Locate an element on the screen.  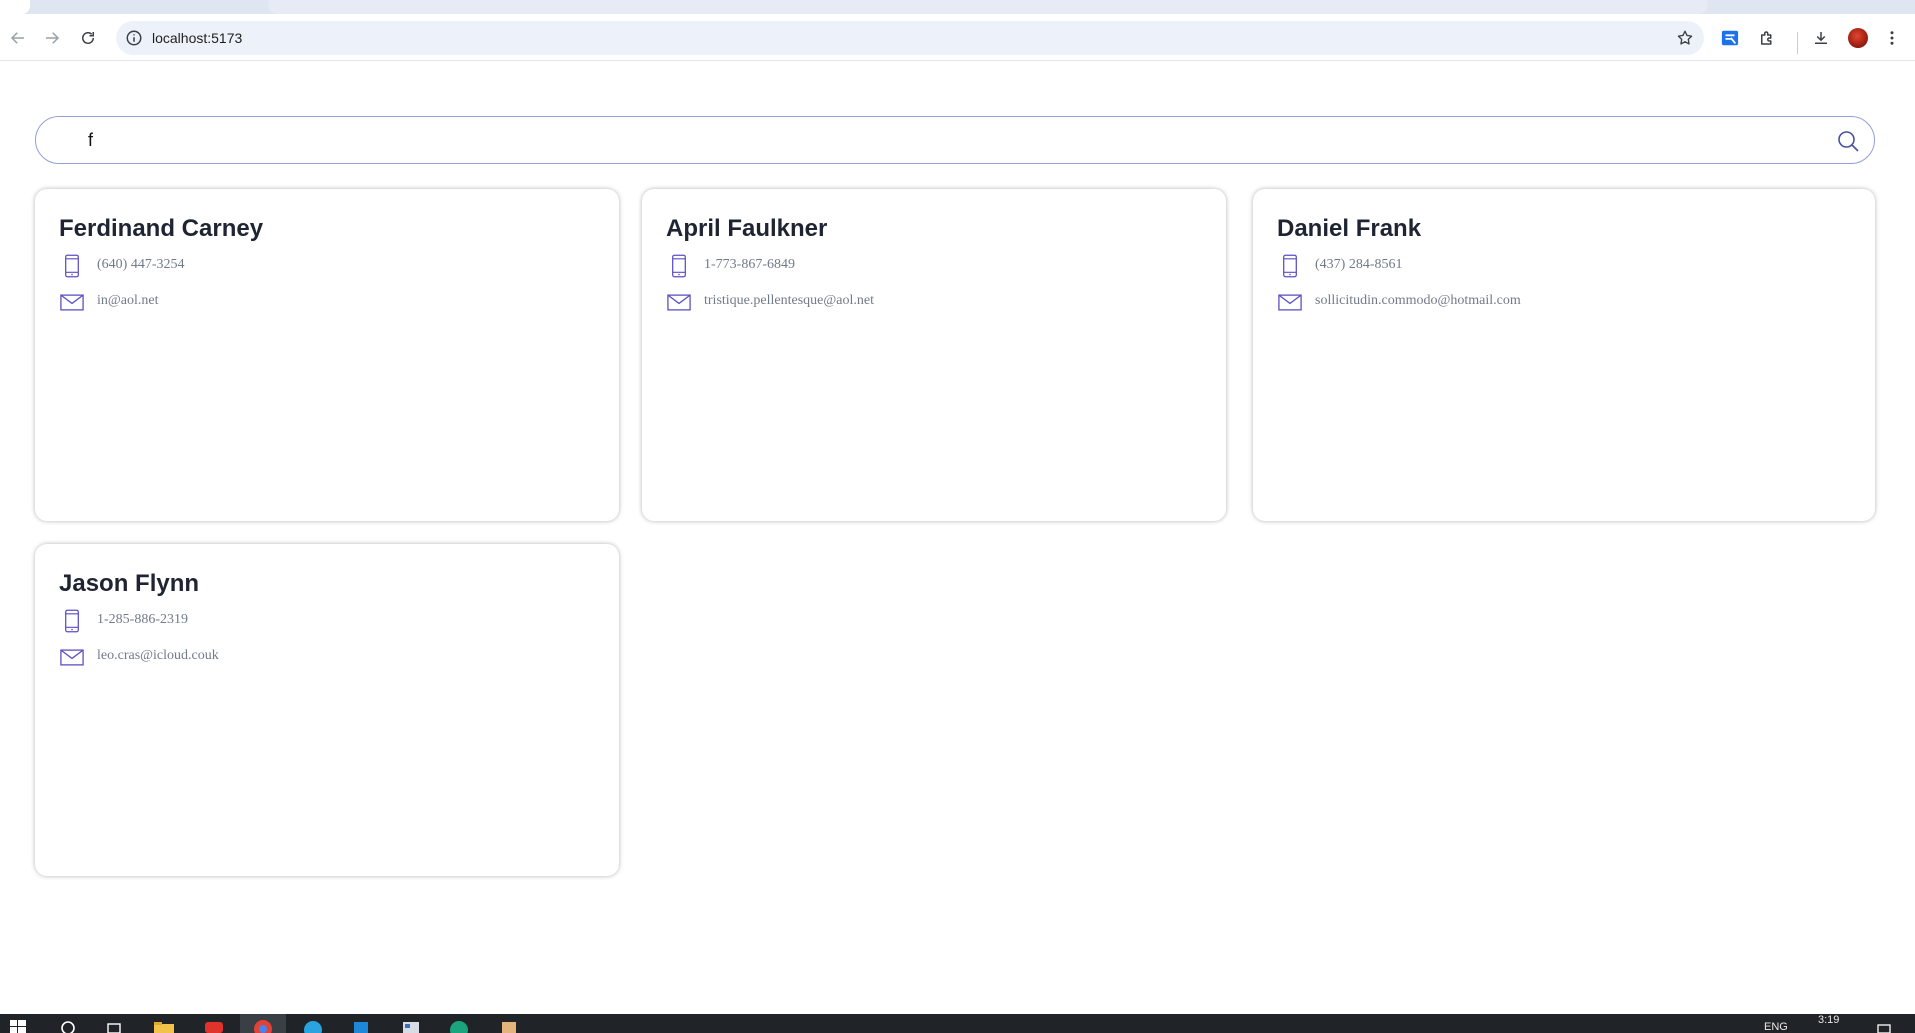
arrow-right-icon is located at coordinates (53, 38).